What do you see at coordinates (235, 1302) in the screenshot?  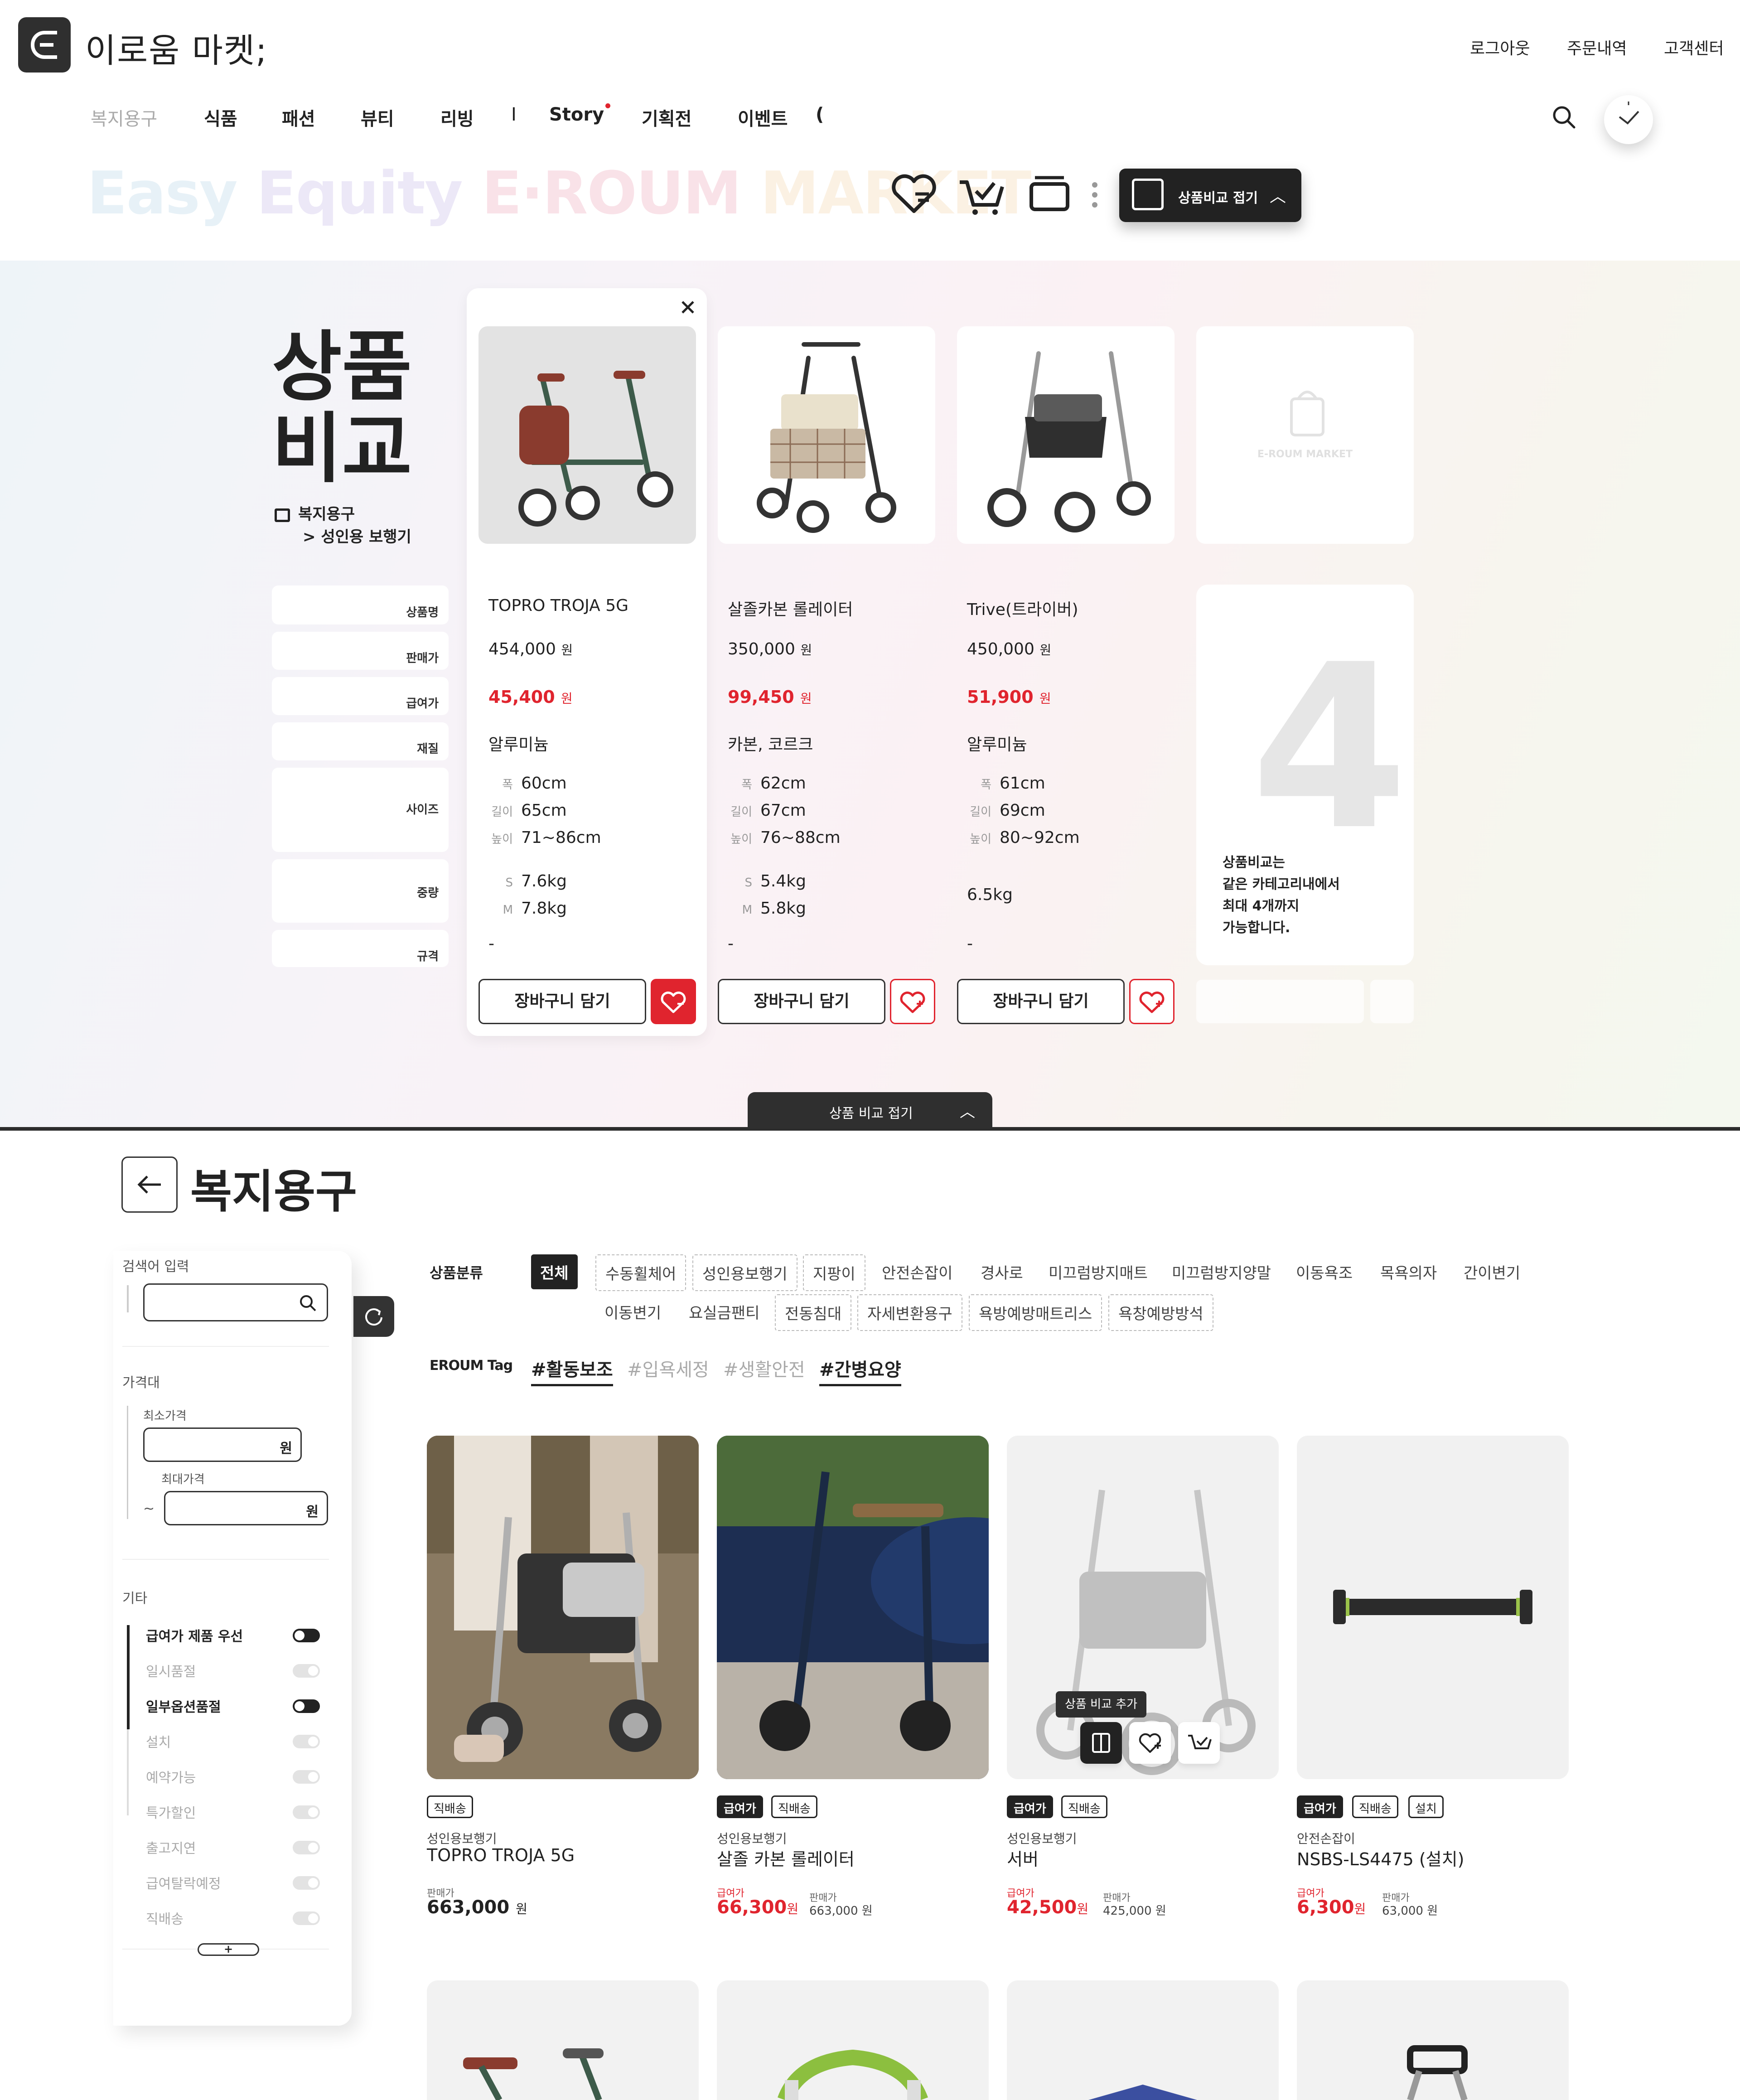 I see `search-input` at bounding box center [235, 1302].